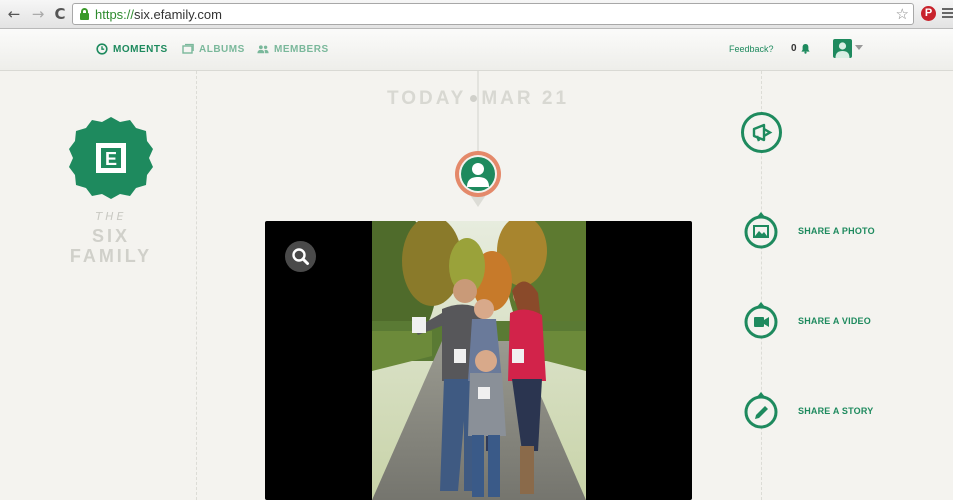 The image size is (953, 500). What do you see at coordinates (478, 179) in the screenshot?
I see `author-avatar` at bounding box center [478, 179].